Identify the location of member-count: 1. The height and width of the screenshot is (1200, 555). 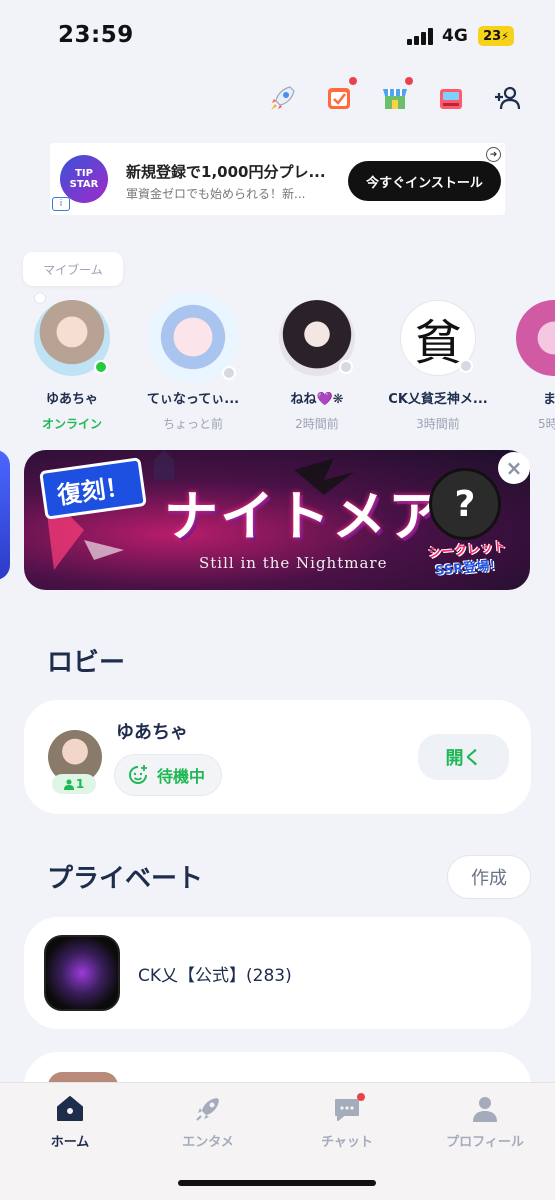
(80, 784).